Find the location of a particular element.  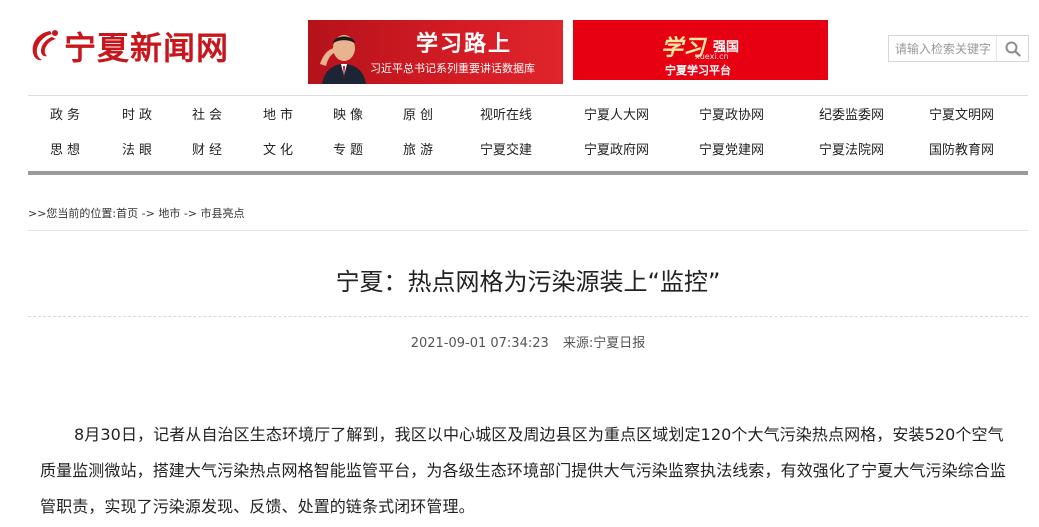

site-logo: 宁夏新闻网 is located at coordinates (128, 46).